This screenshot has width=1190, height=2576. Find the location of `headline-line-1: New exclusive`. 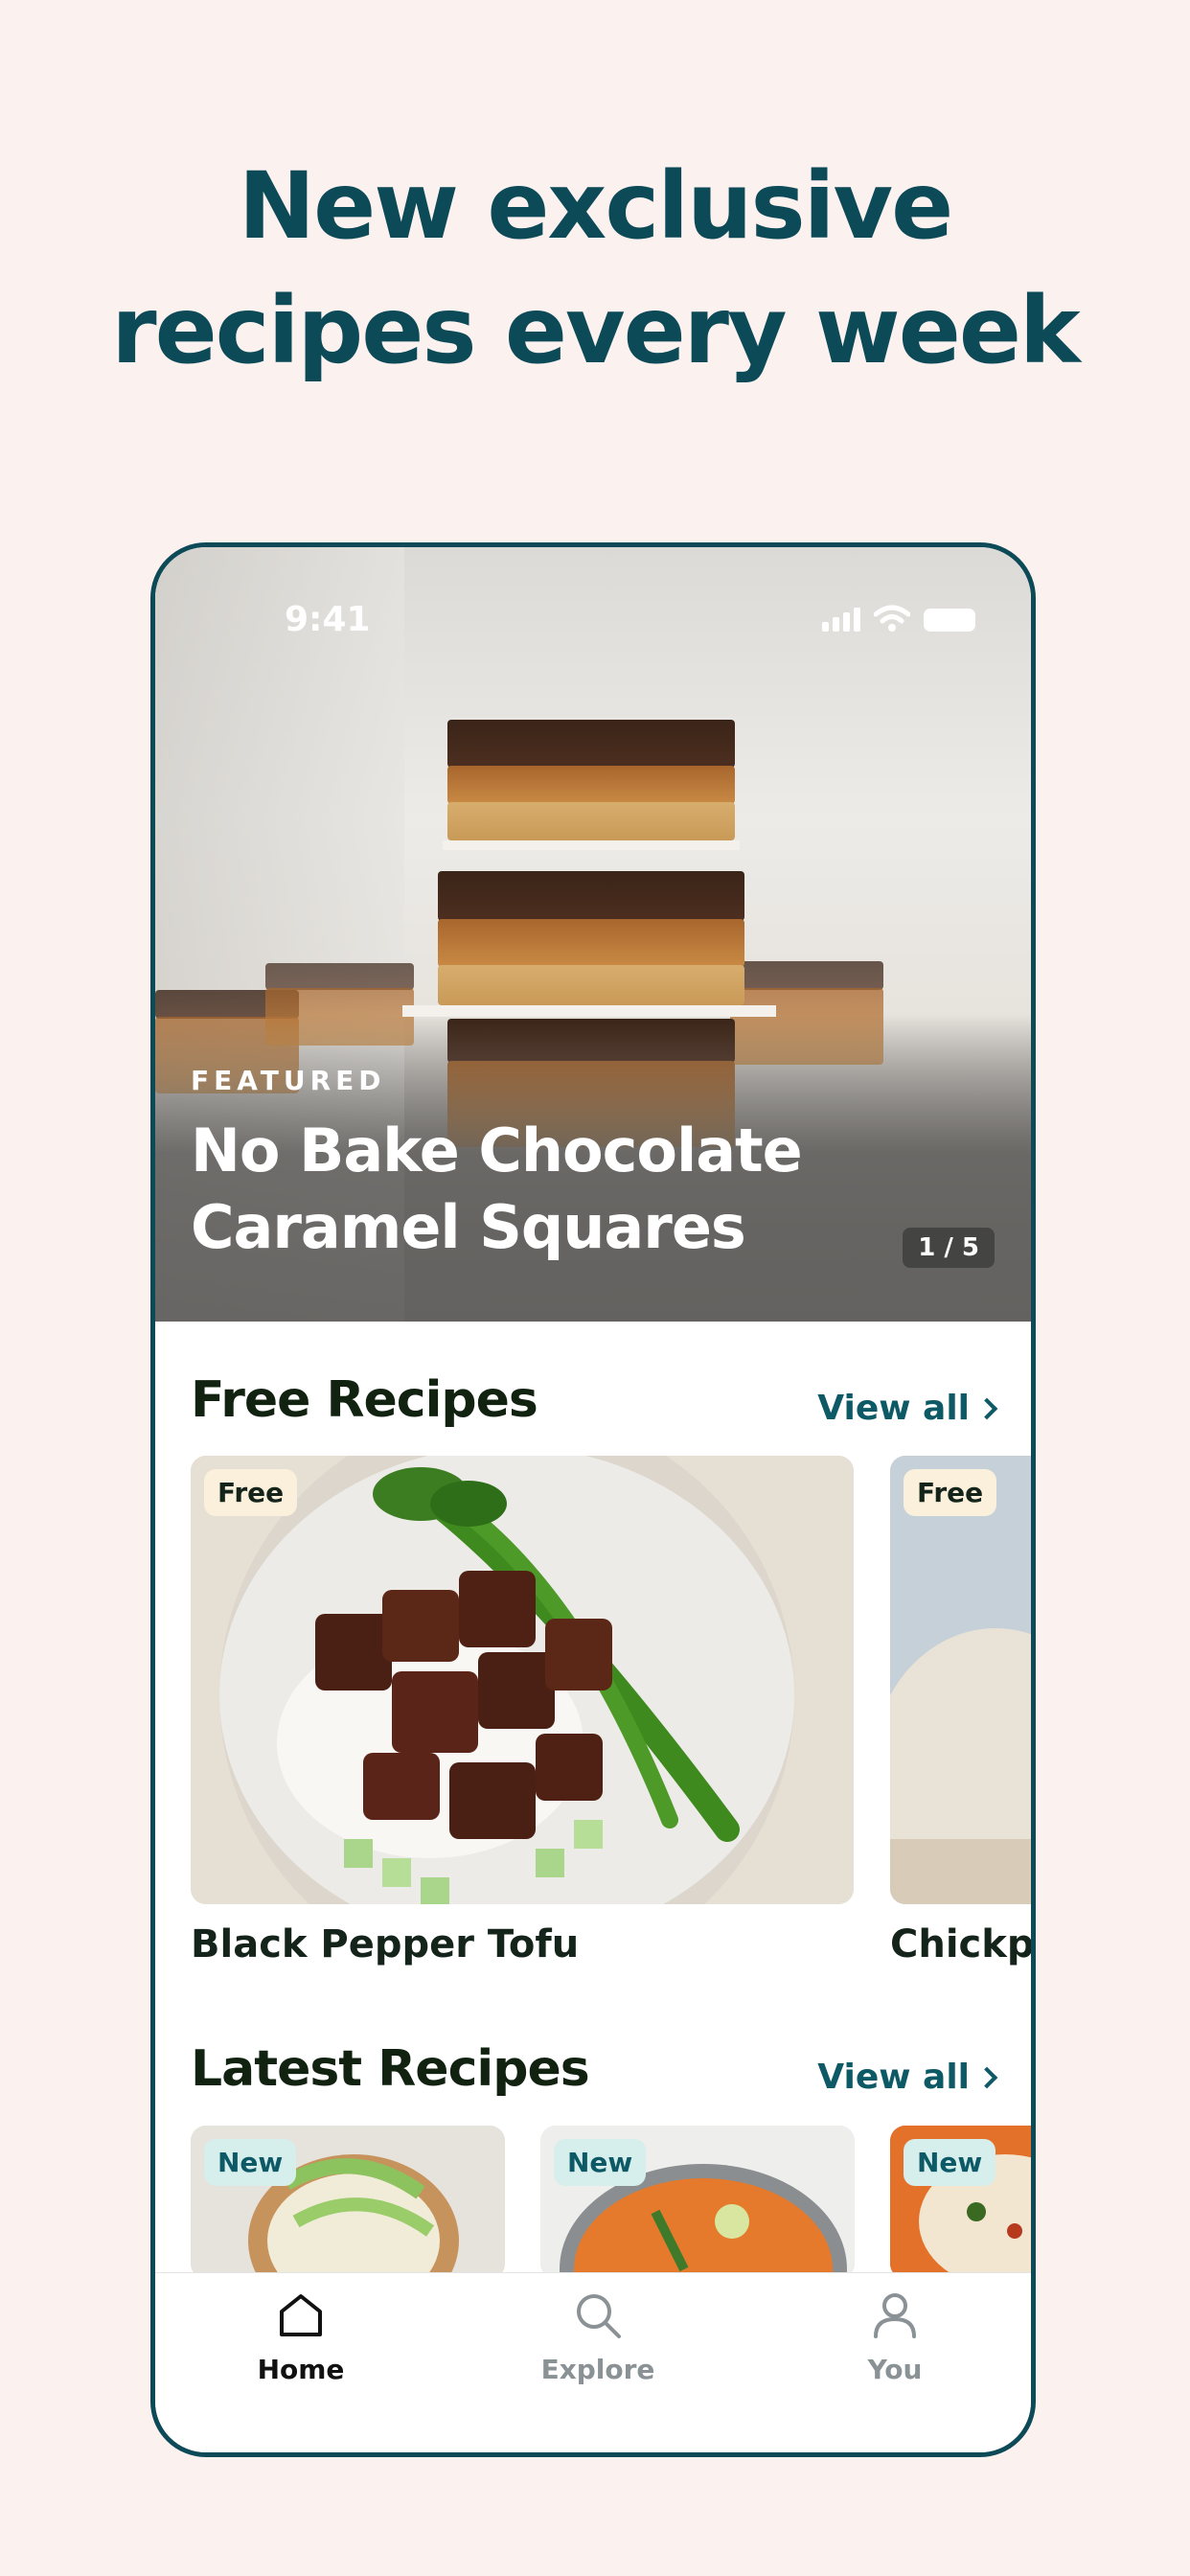

headline-line-1: New exclusive is located at coordinates (595, 206).